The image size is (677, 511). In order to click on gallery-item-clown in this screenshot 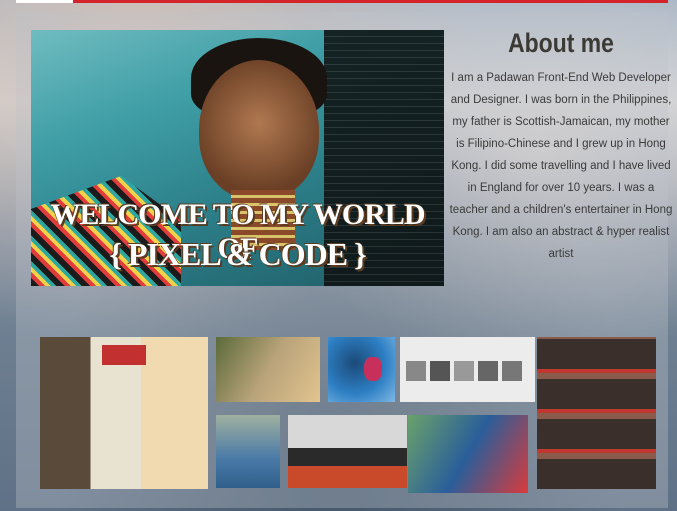, I will do `click(468, 454)`.